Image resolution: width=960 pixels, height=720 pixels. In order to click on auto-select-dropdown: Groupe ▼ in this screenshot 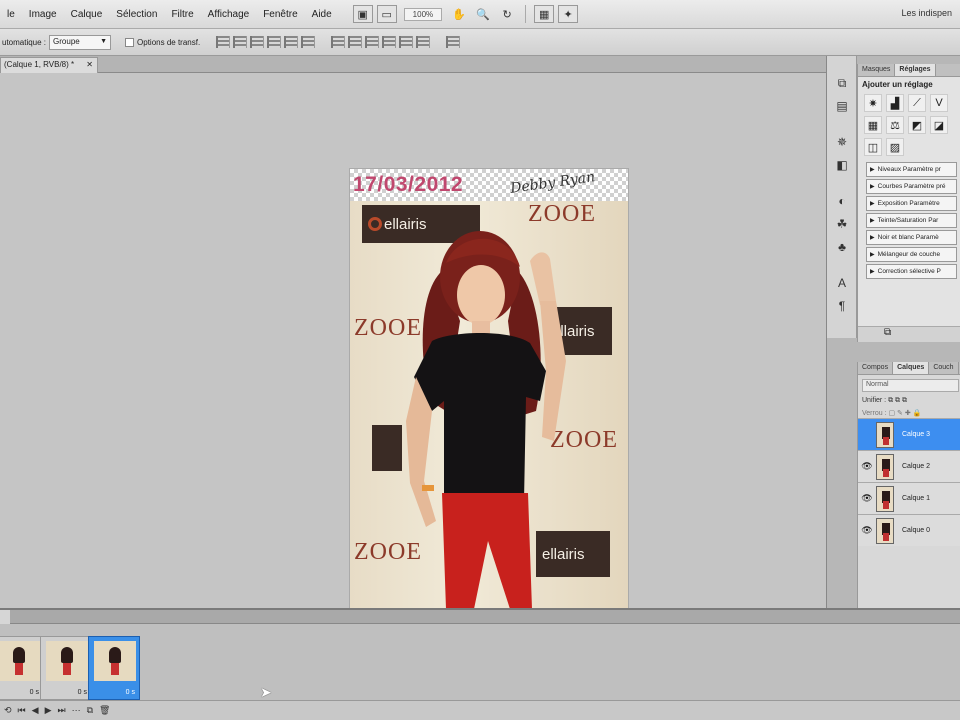, I will do `click(80, 42)`.